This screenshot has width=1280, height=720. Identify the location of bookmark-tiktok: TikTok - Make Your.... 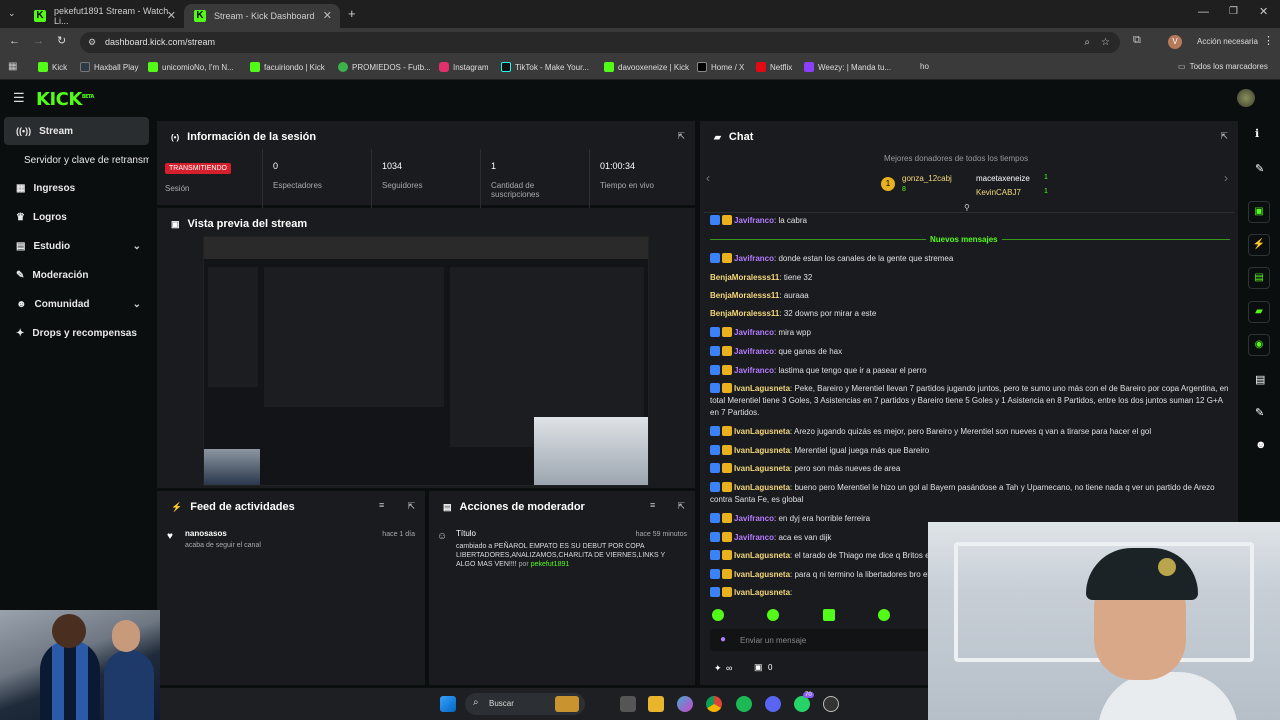
(545, 67).